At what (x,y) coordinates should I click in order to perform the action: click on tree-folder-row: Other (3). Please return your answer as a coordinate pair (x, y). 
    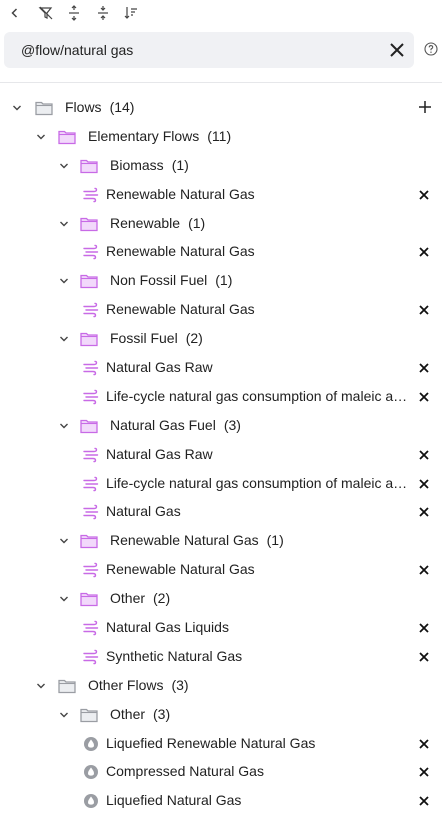
    Looking at the image, I should click on (221, 714).